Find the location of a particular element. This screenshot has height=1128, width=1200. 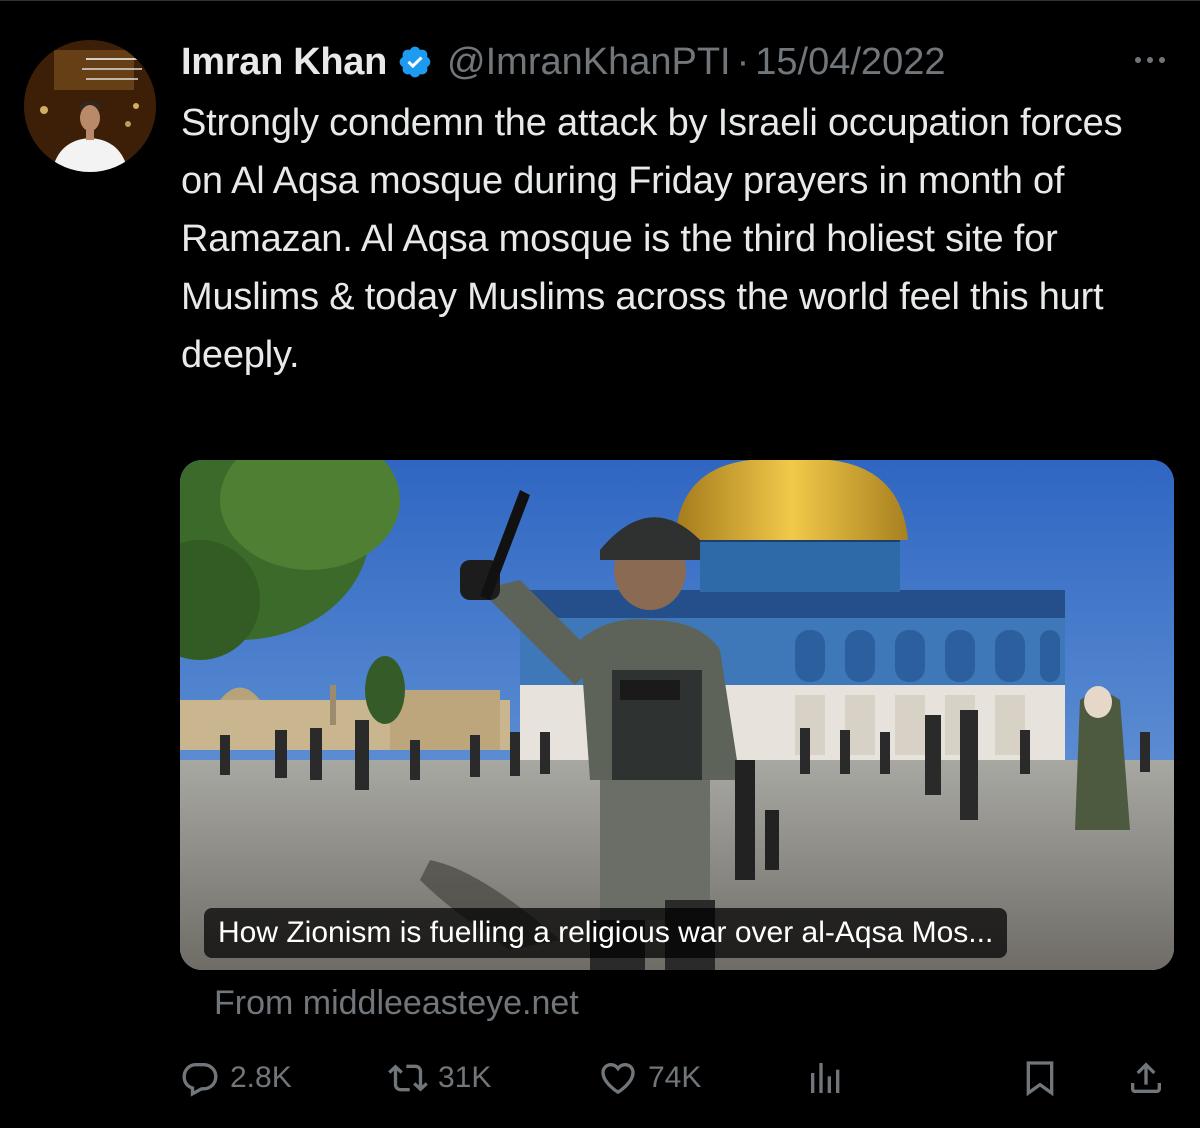

share-button is located at coordinates (1146, 1078).